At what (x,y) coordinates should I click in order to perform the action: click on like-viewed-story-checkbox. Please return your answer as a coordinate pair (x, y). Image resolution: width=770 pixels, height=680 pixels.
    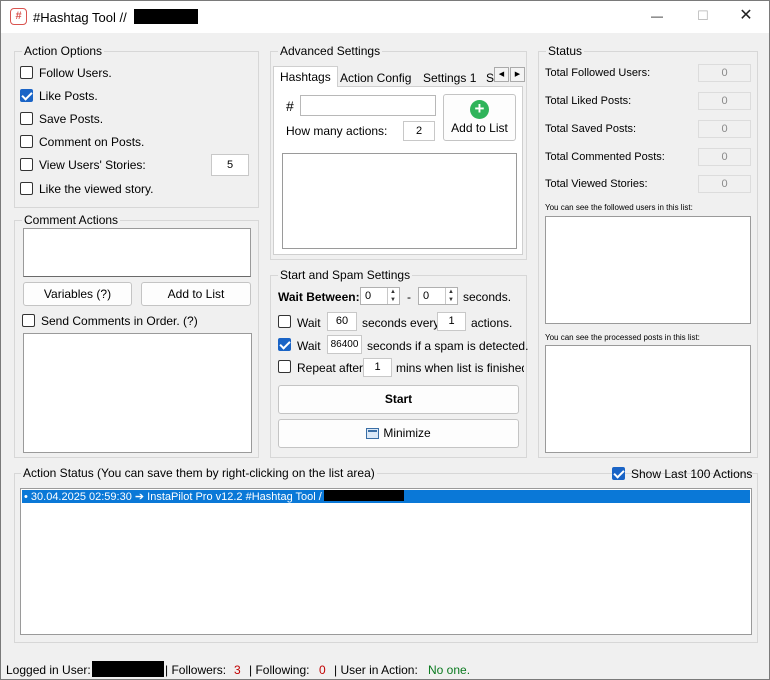
    Looking at the image, I should click on (26, 188).